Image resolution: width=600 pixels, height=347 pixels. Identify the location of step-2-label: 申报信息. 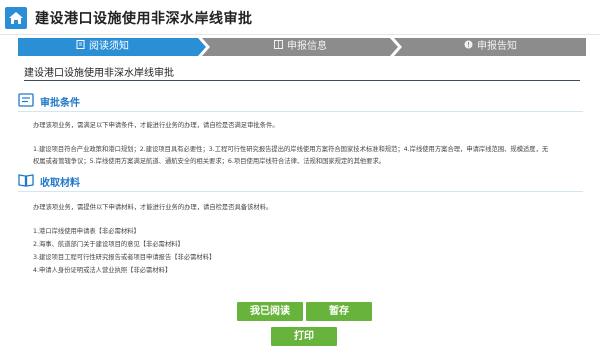
(307, 46).